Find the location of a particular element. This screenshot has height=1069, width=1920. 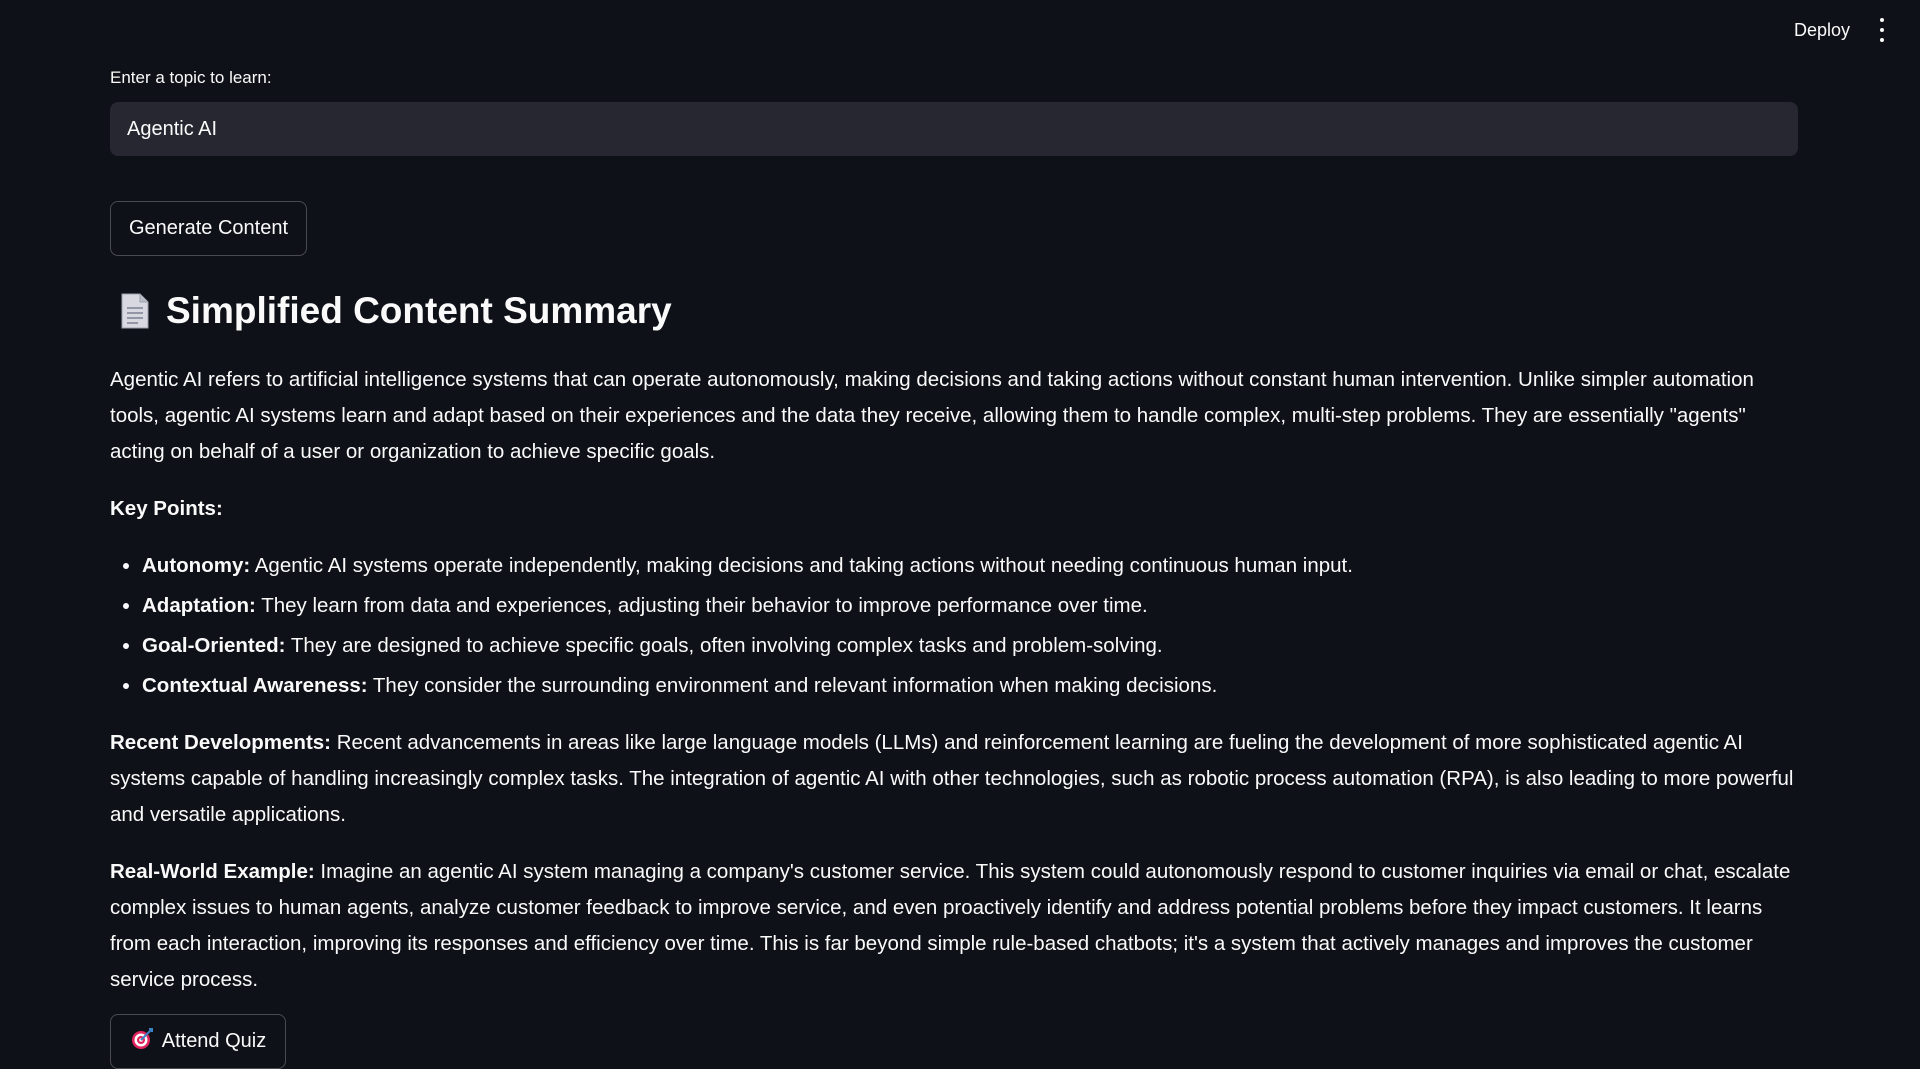

recent-developments-term: Recent Developments: is located at coordinates (221, 742).